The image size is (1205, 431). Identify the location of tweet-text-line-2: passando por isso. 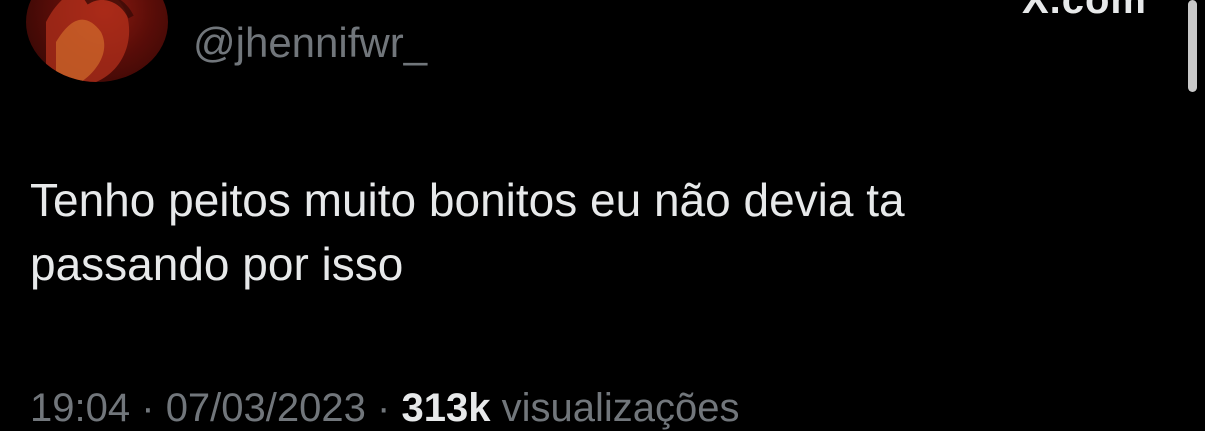
(217, 264).